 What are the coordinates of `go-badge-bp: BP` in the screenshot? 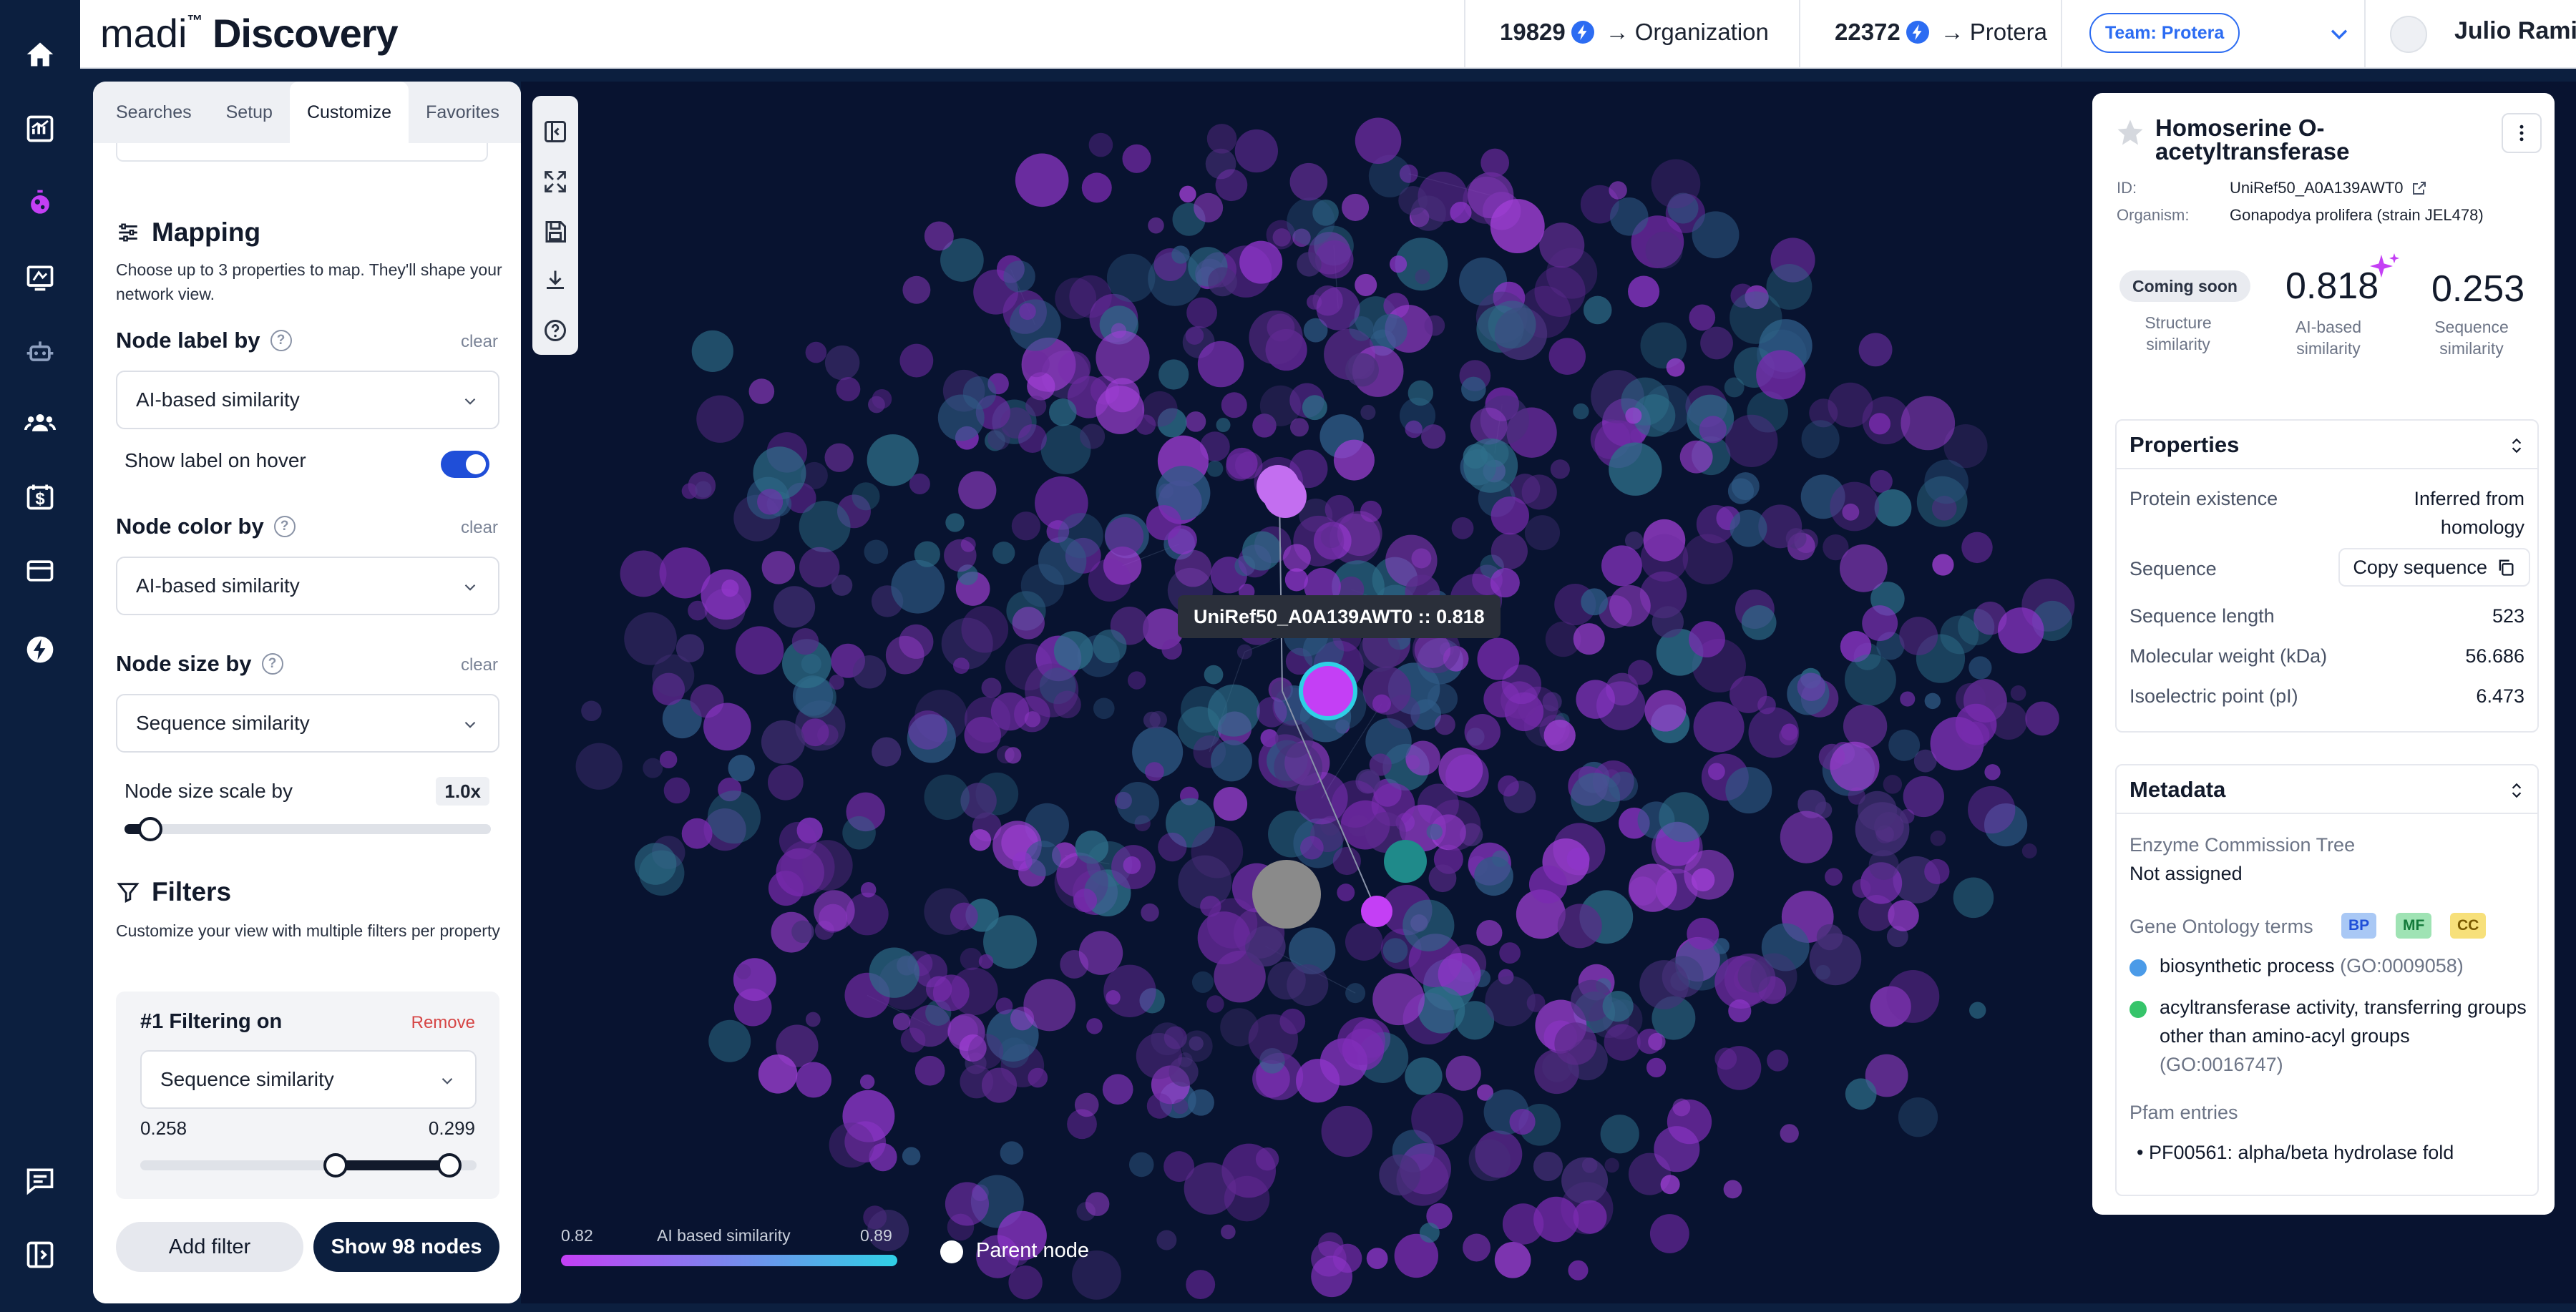 It's located at (2359, 926).